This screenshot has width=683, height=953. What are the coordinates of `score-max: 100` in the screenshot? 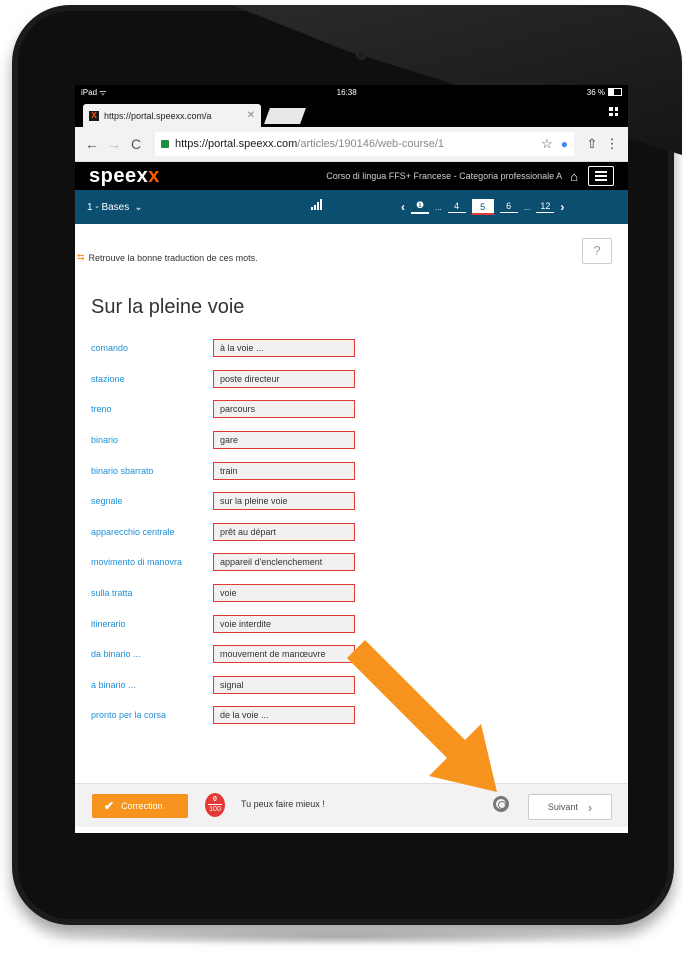 It's located at (215, 808).